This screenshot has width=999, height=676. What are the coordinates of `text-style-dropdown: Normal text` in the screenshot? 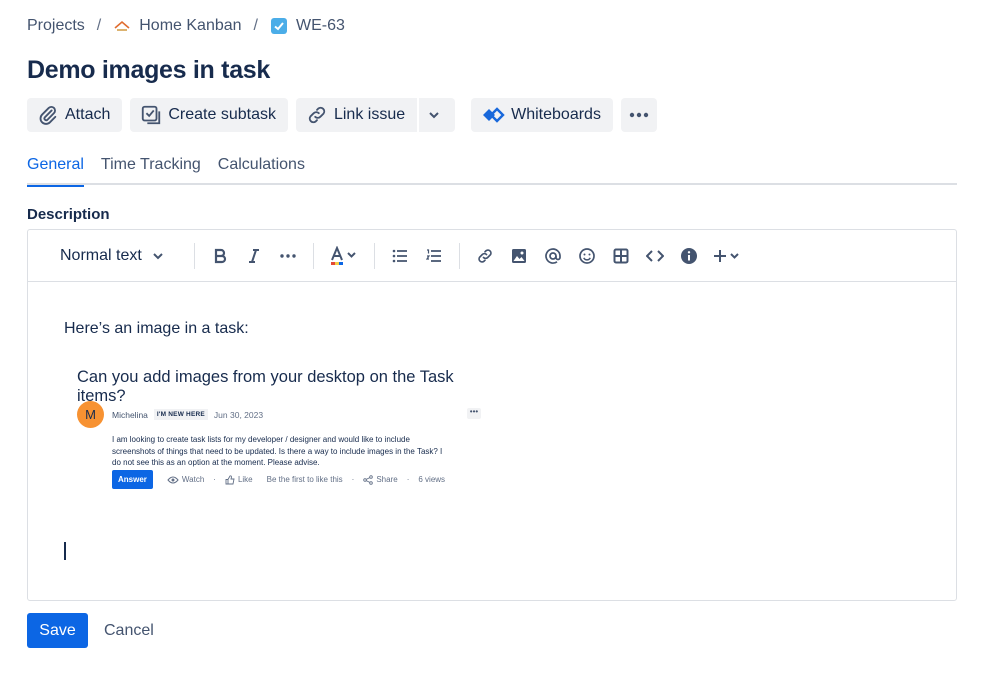 It's located at (112, 256).